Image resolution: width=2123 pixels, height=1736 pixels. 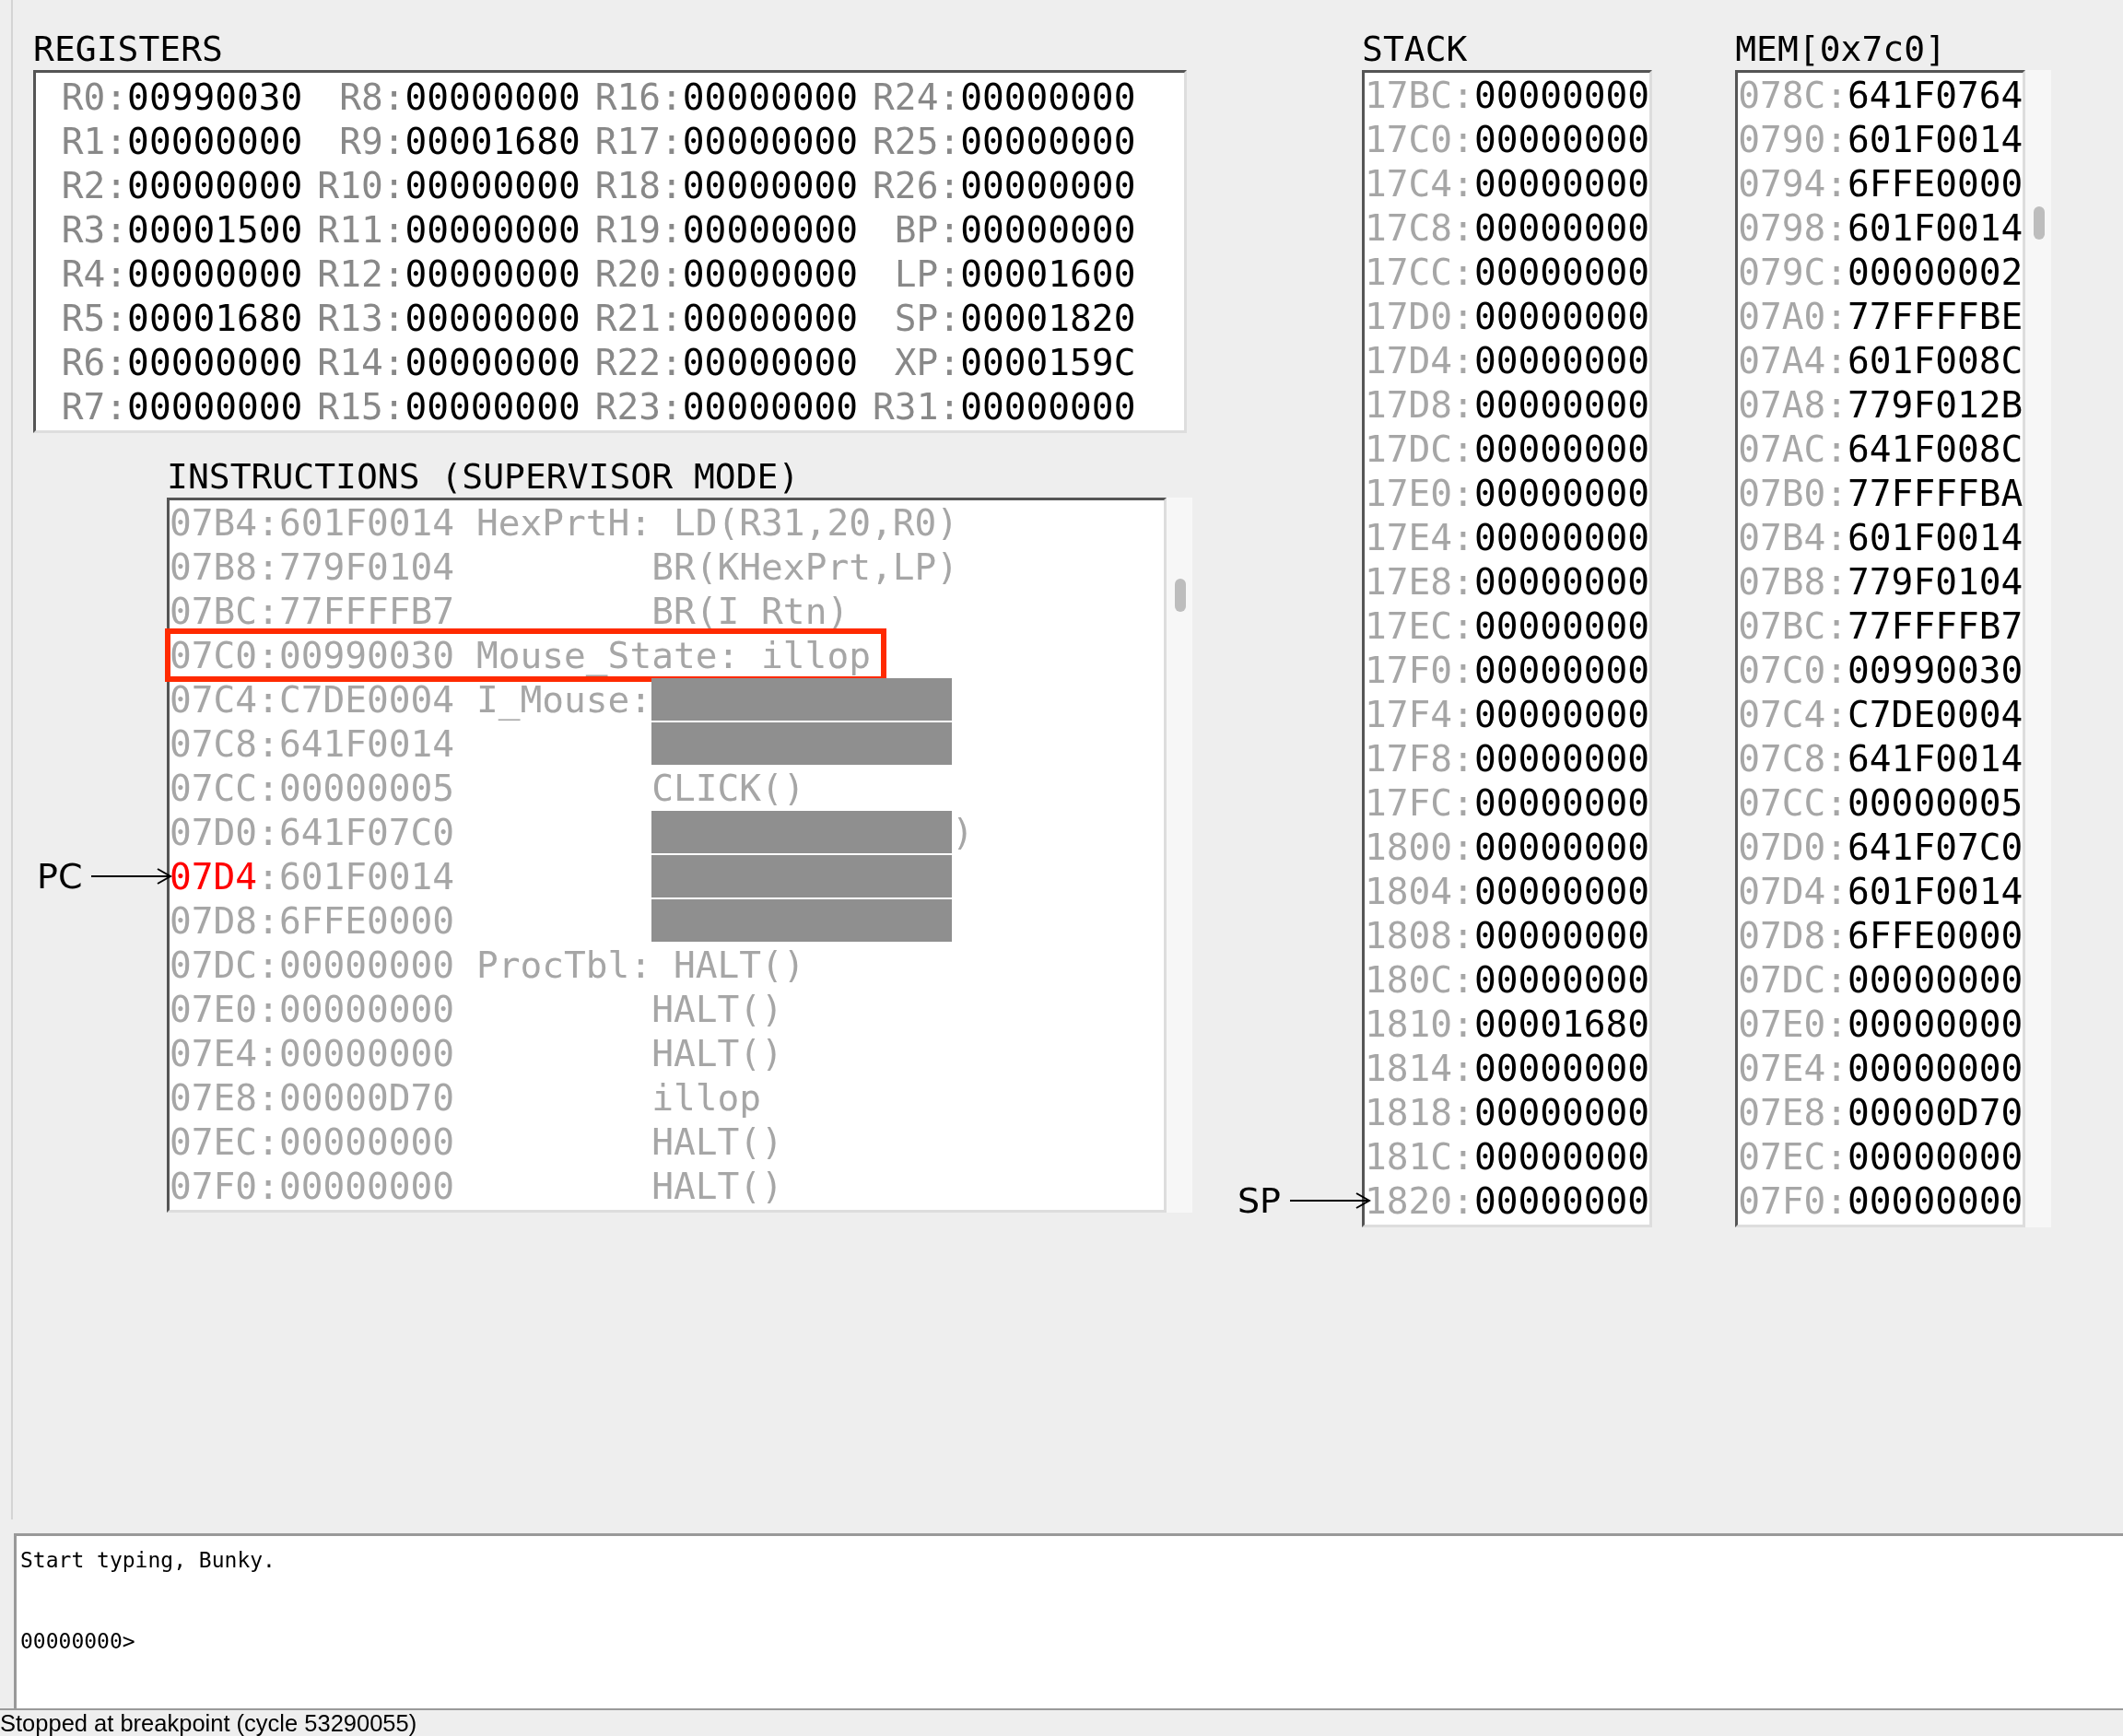 What do you see at coordinates (1793, 183) in the screenshot?
I see `memory-address: 0794:` at bounding box center [1793, 183].